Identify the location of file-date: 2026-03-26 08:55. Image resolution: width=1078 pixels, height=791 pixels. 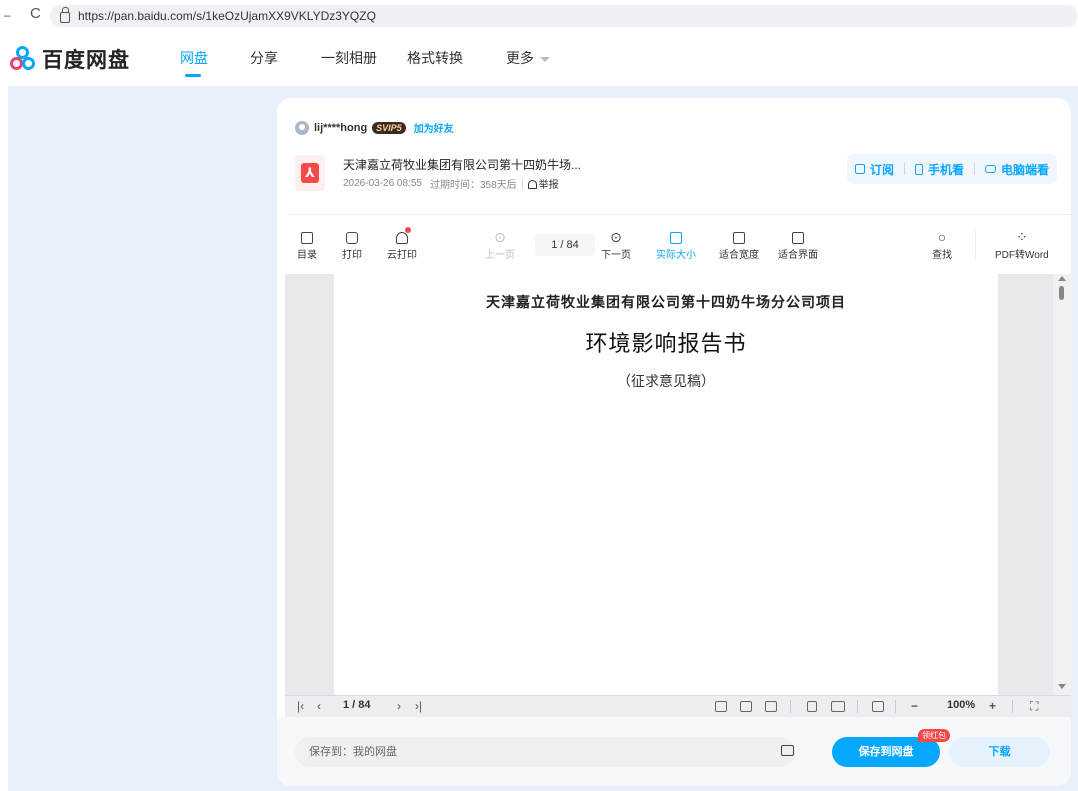
(382, 183).